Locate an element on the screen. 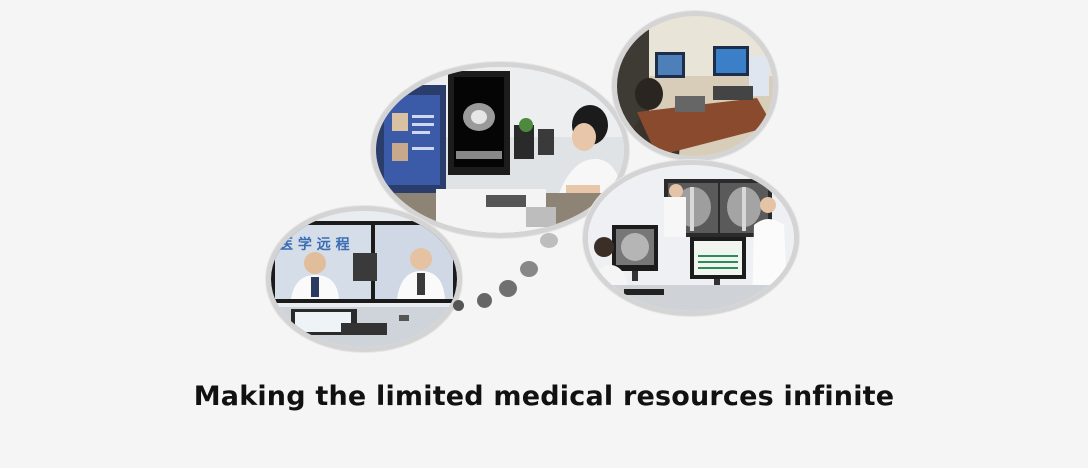  xray-review-photo is located at coordinates (691, 238).